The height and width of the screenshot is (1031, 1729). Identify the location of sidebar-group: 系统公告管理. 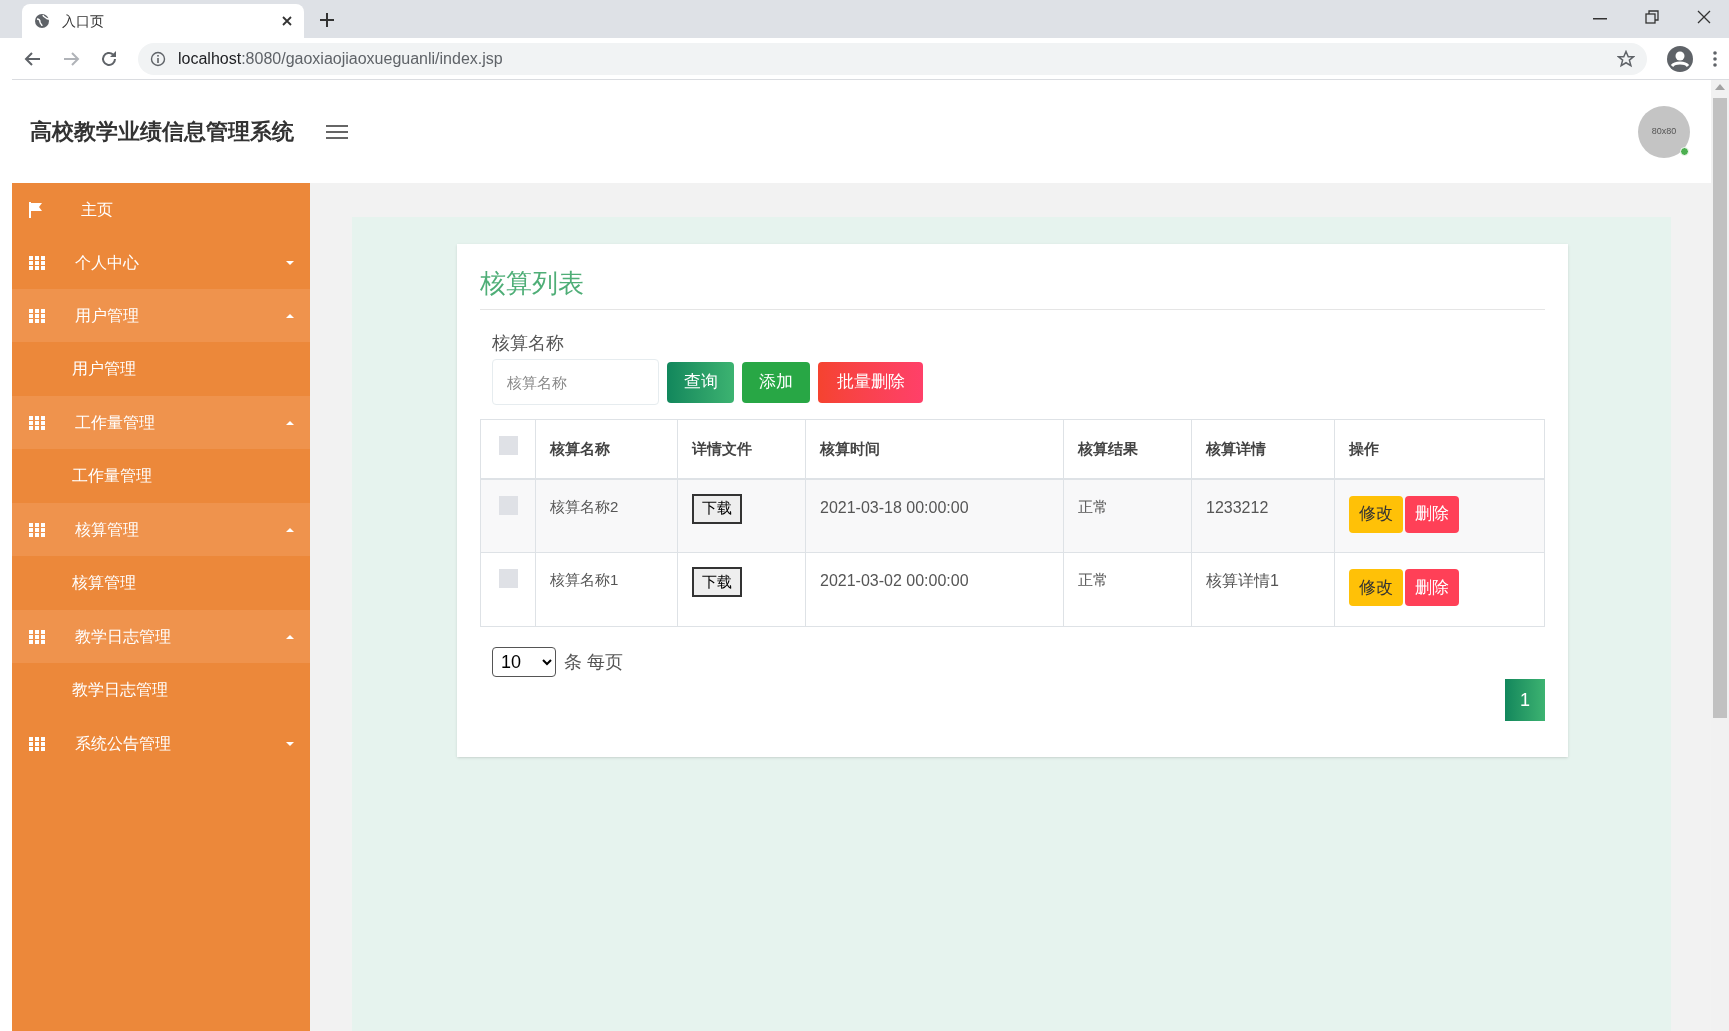
(161, 743).